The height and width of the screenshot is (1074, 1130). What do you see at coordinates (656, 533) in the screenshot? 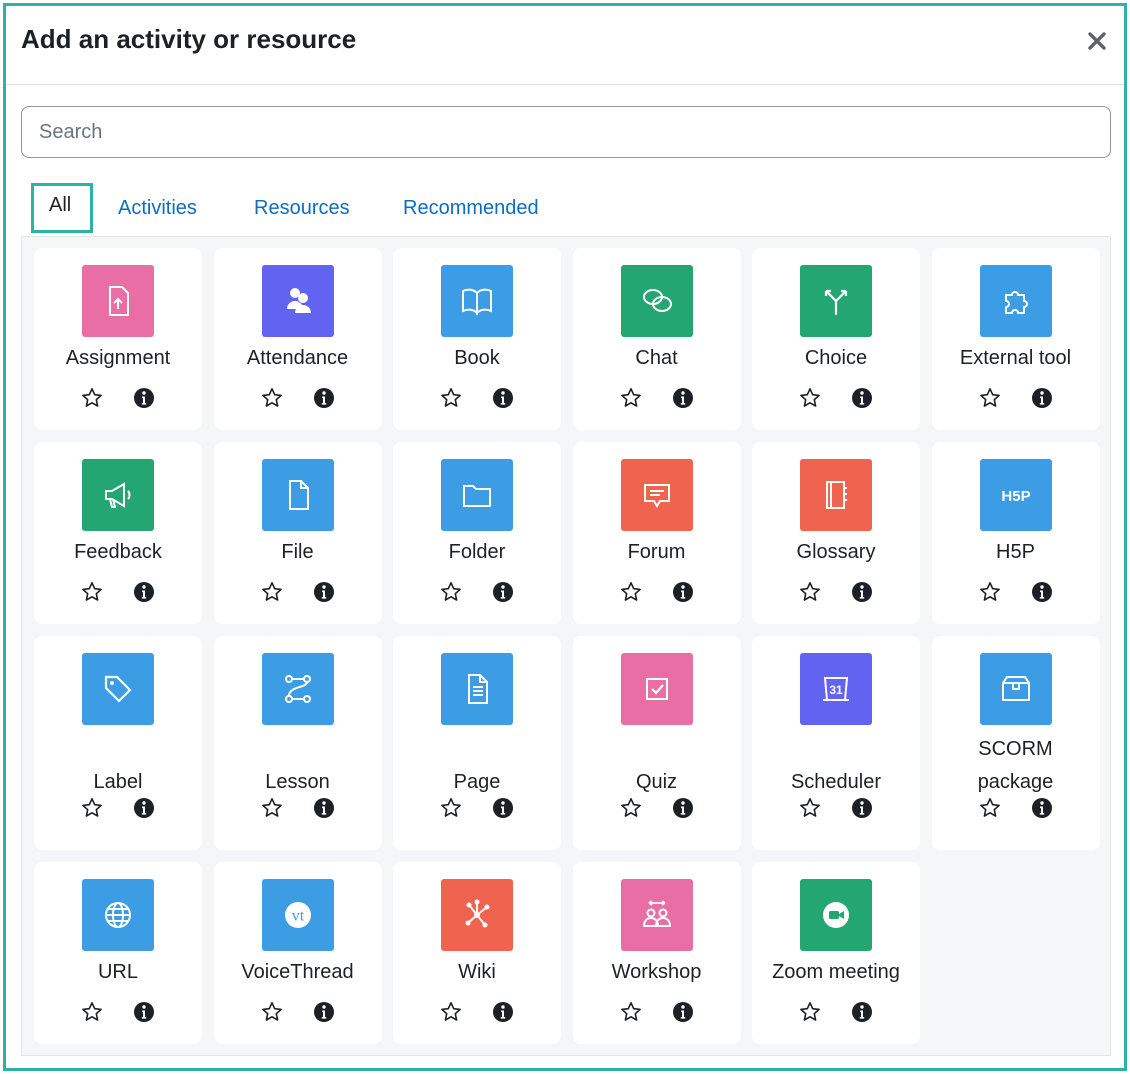
I see `activity-card-forum: Forum` at bounding box center [656, 533].